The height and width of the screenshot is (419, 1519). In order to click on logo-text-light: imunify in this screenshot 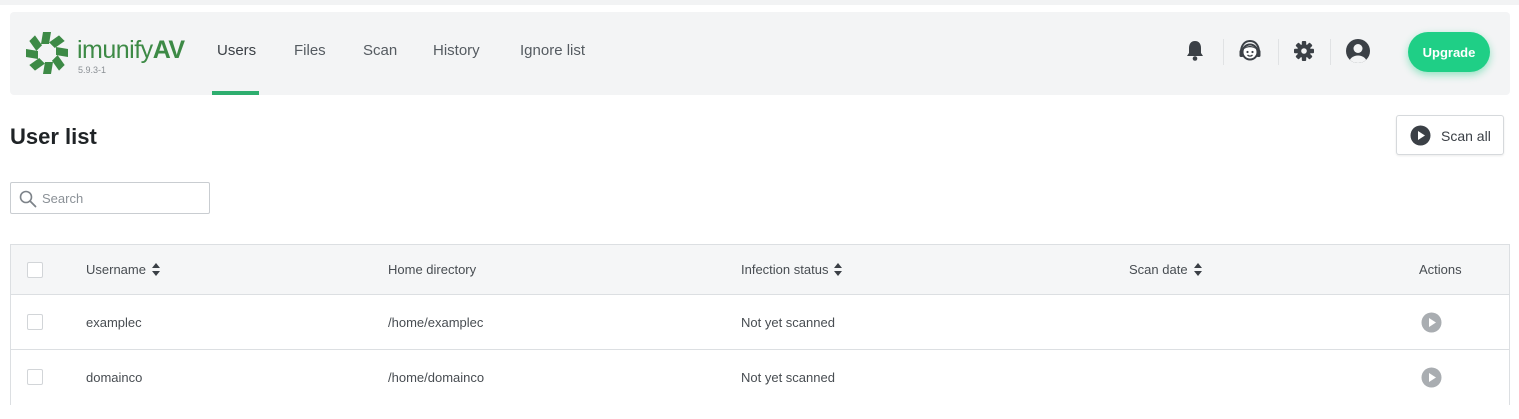, I will do `click(115, 50)`.